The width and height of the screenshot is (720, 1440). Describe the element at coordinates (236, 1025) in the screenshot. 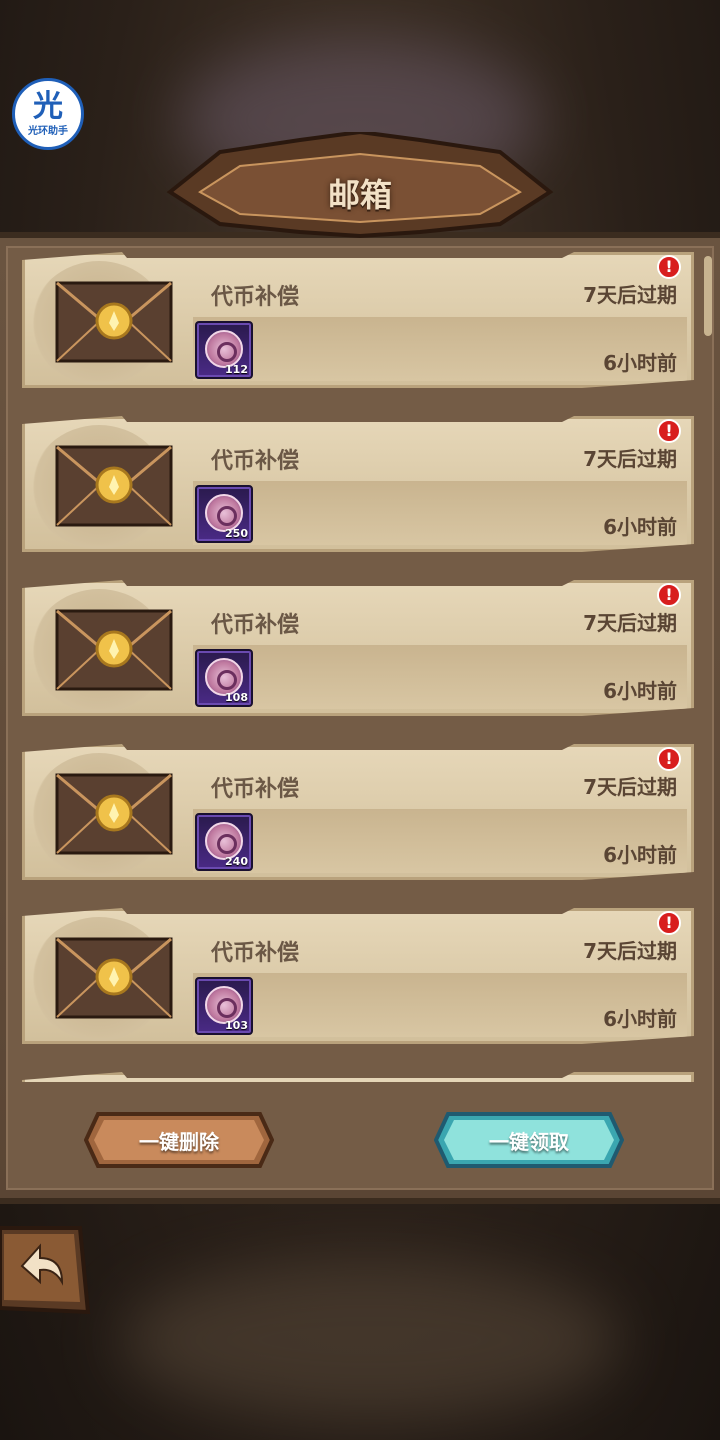

I see `reward-quantity: 103` at that location.